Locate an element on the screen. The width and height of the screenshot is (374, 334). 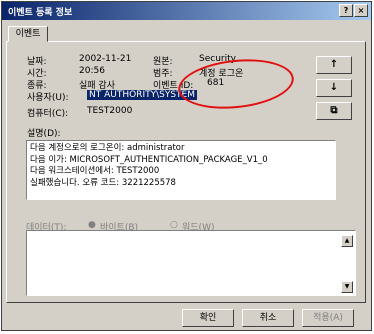
apply-button: 적용(A) is located at coordinates (328, 318).